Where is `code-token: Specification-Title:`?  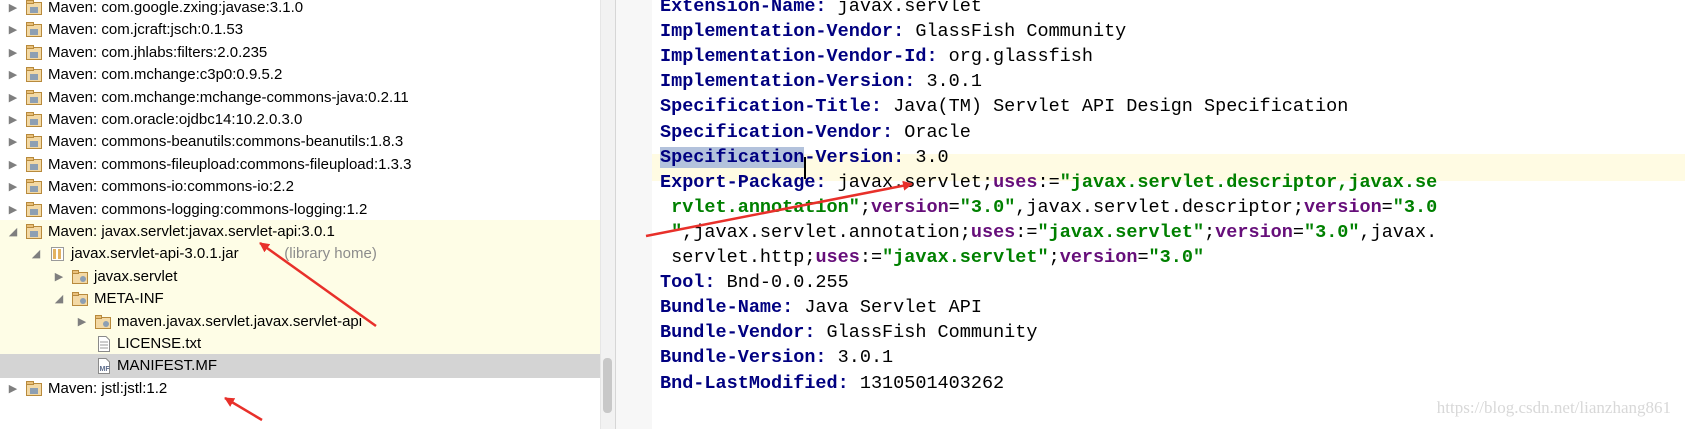
code-token: Specification-Title: is located at coordinates (771, 107).